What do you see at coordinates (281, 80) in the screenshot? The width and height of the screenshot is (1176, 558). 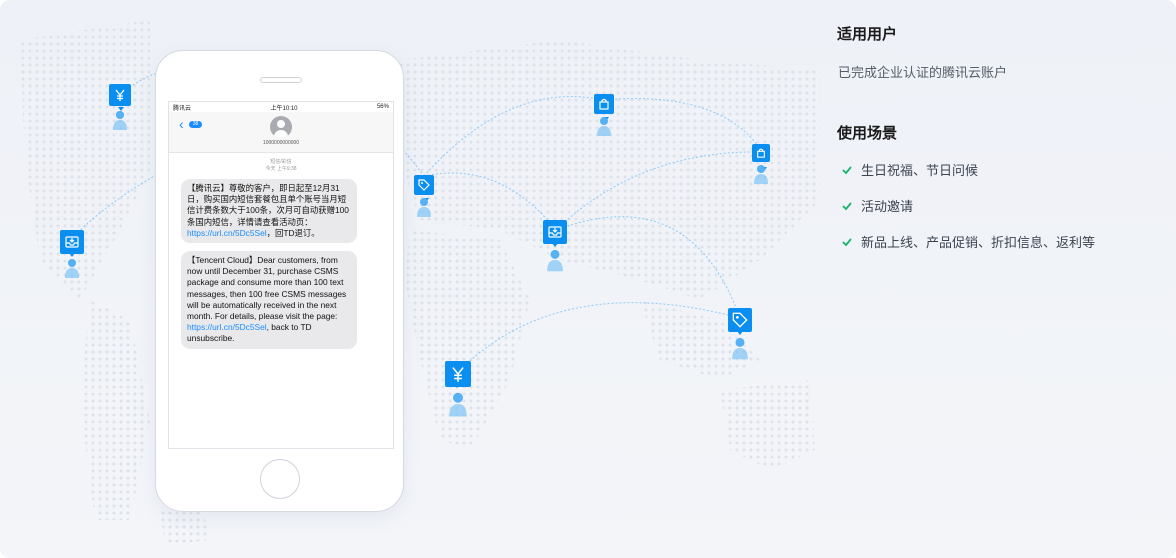 I see `phone-speaker` at bounding box center [281, 80].